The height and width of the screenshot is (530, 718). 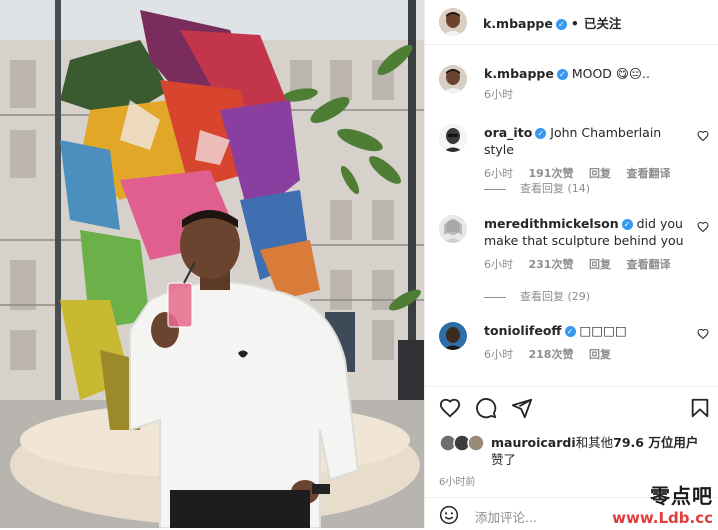 What do you see at coordinates (555, 188) in the screenshot?
I see `view-replies-label: 查看回复 (14)` at bounding box center [555, 188].